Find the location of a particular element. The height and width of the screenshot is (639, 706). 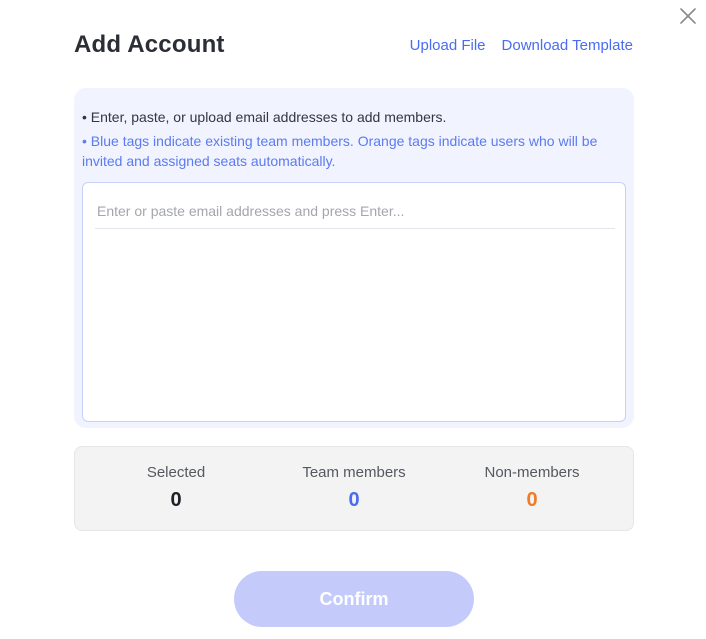

upload-file-link: Upload File is located at coordinates (448, 45).